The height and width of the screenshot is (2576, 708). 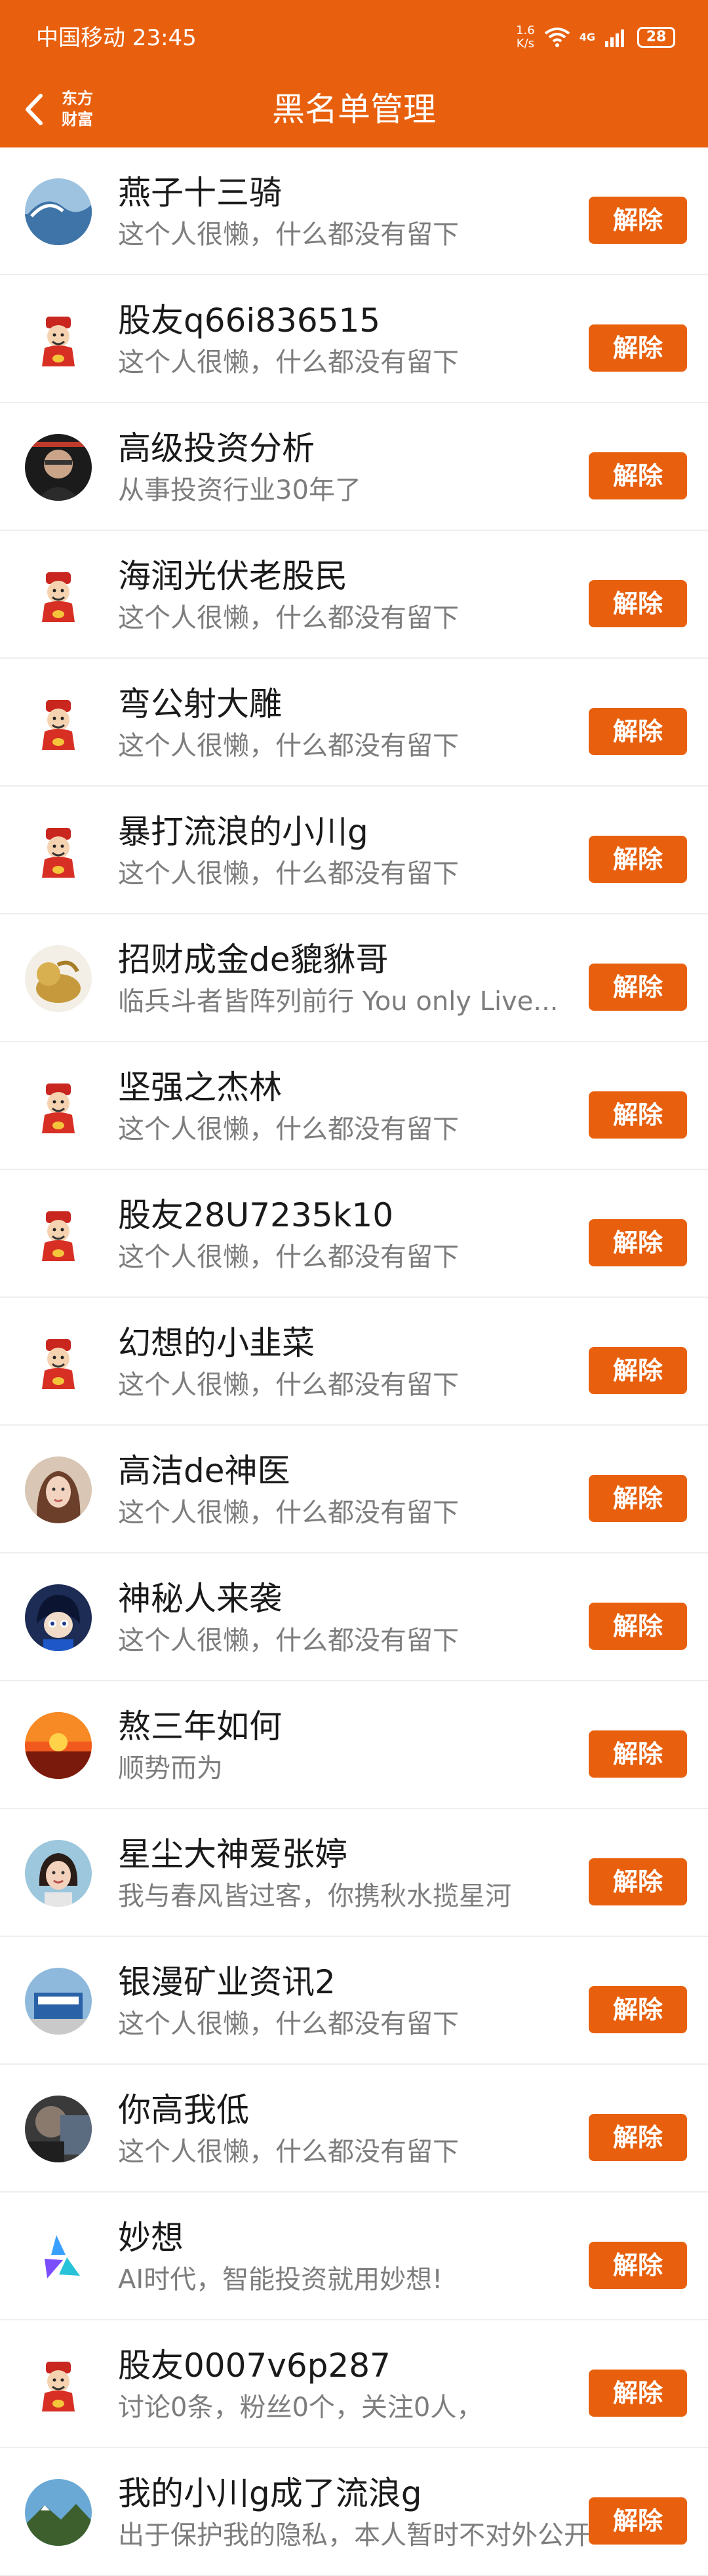 What do you see at coordinates (341, 2237) in the screenshot?
I see `user-name: 妙想` at bounding box center [341, 2237].